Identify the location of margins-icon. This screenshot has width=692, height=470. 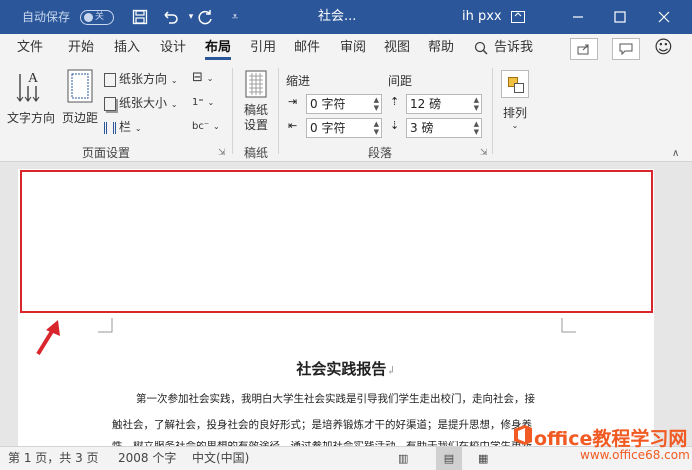
(80, 86).